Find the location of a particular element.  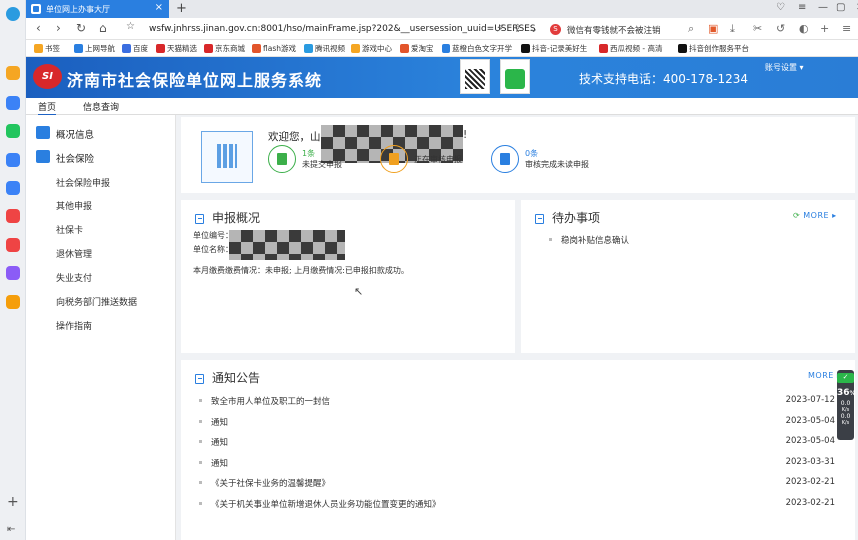

search-text: 微信有零钱就不会被注销 is located at coordinates (614, 30).